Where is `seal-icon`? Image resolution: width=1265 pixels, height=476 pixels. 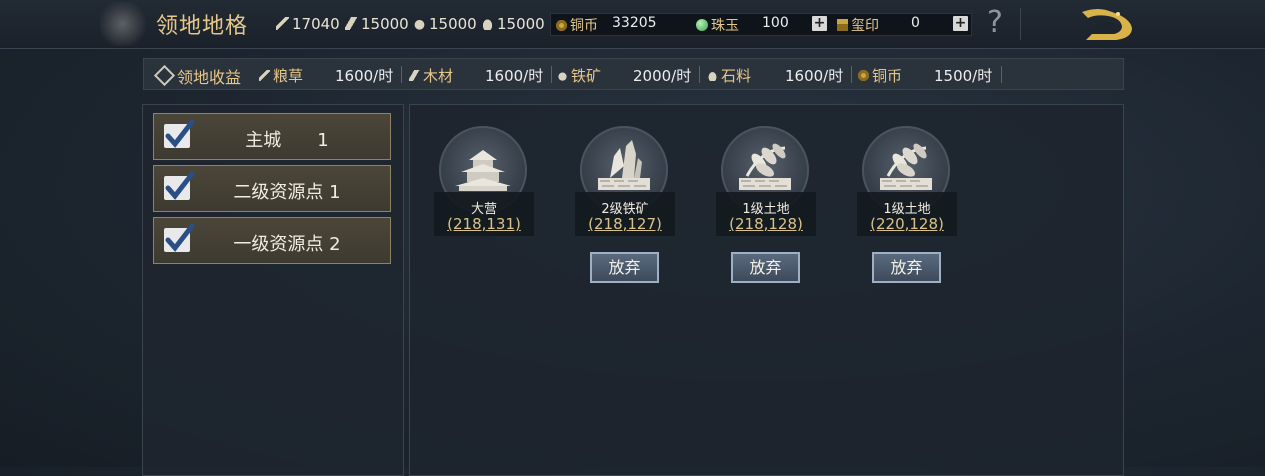
seal-icon is located at coordinates (842, 25).